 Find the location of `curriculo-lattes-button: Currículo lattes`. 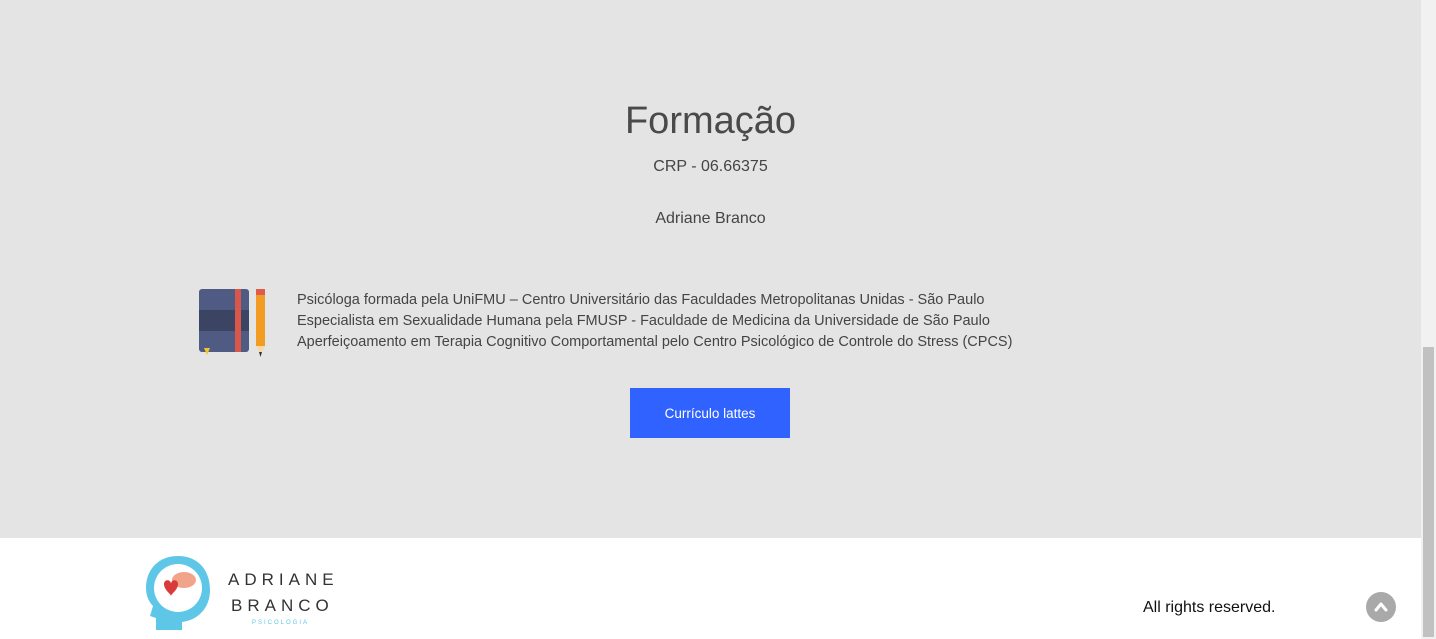

curriculo-lattes-button: Currículo lattes is located at coordinates (710, 413).